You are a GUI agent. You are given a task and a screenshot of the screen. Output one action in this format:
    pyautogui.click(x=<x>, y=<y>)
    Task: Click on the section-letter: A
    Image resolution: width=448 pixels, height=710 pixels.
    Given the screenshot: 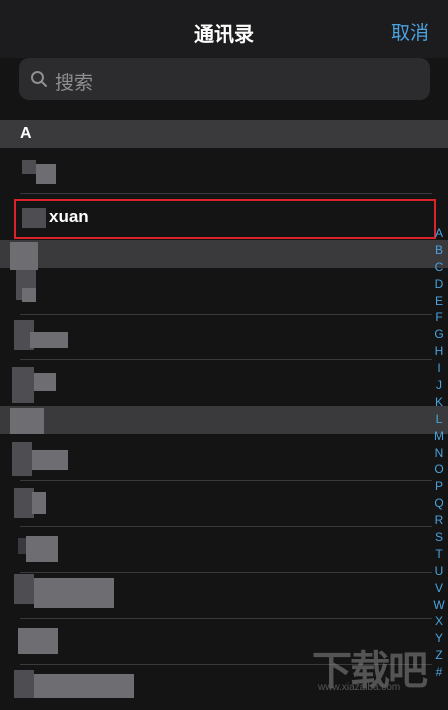 What is the action you would take?
    pyautogui.click(x=26, y=133)
    